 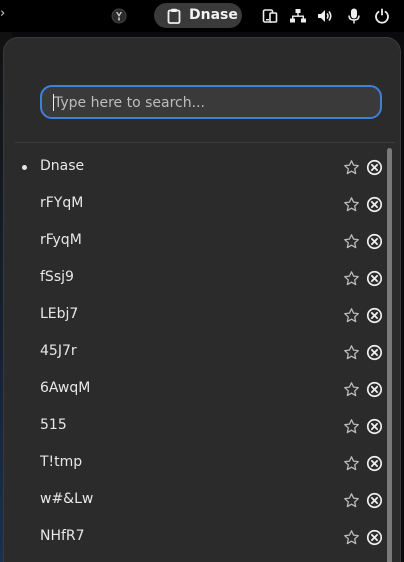 I want to click on history-item-label: 6AwqM, so click(x=65, y=388).